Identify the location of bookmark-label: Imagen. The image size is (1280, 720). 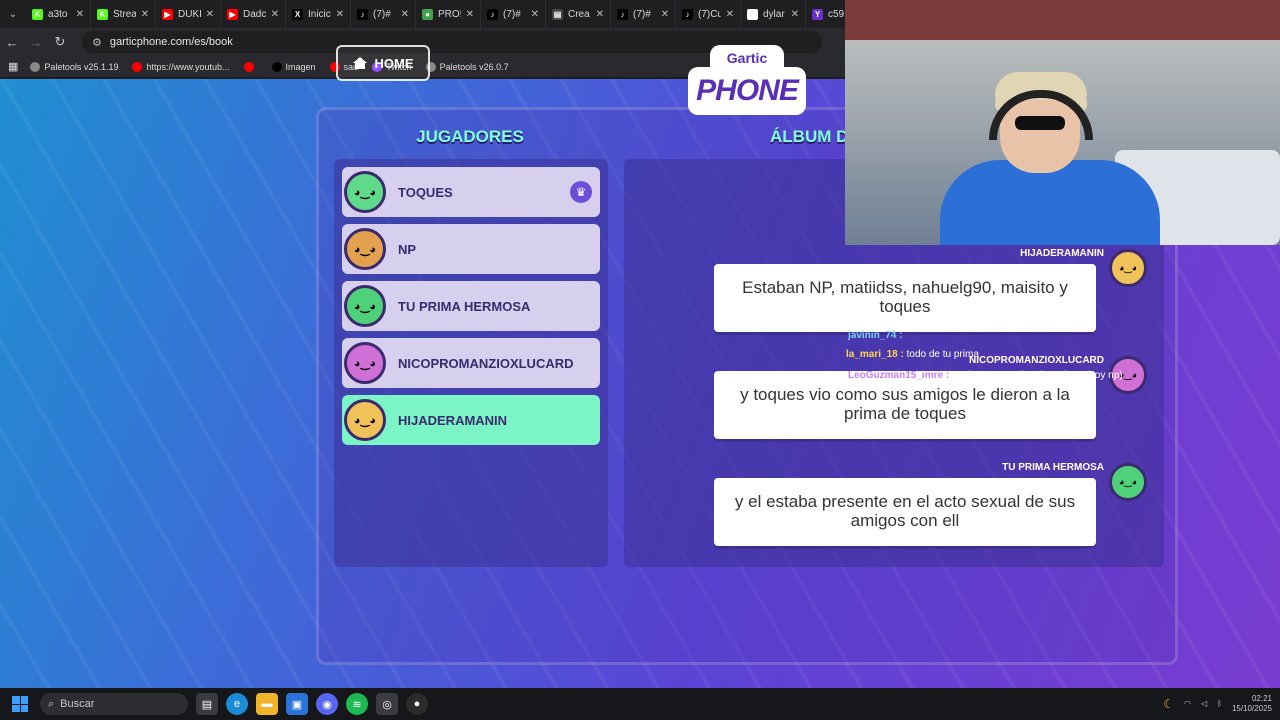
(300, 66).